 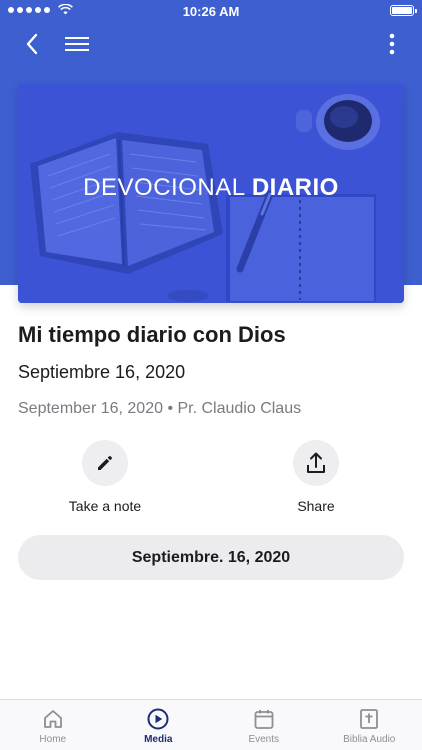 I want to click on tab-bar: Home Media Events Biblia Audio, so click(x=211, y=724).